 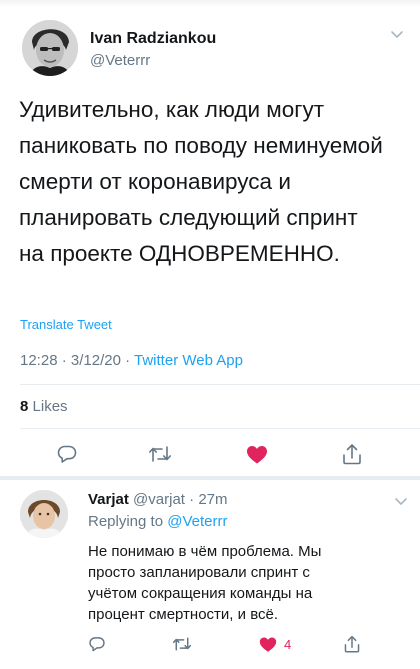 I want to click on tweet-text-line: паниковать по поводу неминуемой, so click(x=201, y=145).